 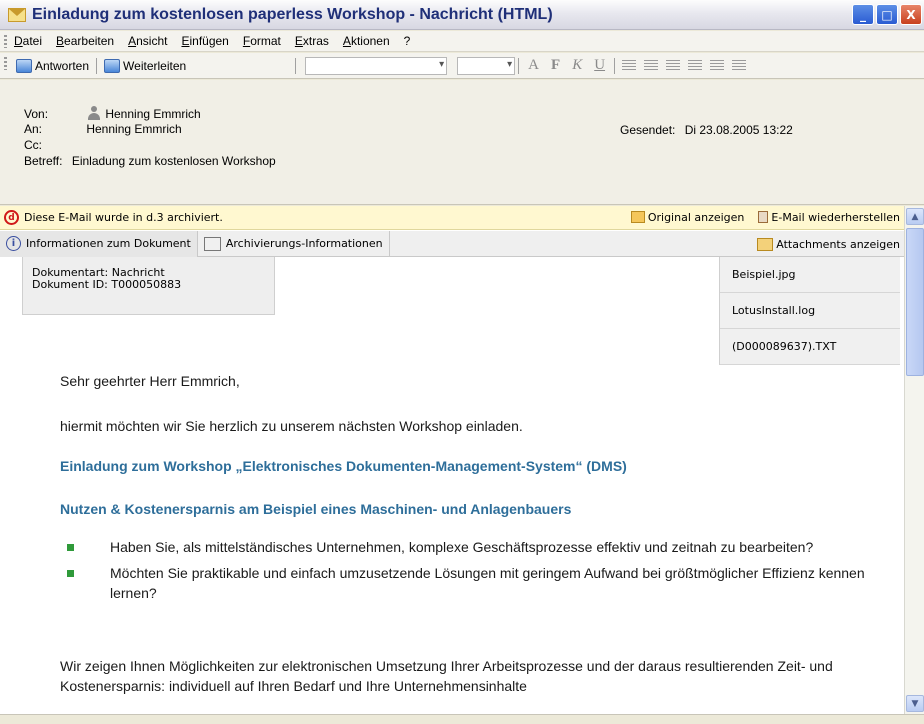 What do you see at coordinates (147, 41) in the screenshot?
I see `menu-ansicht: Ansicht` at bounding box center [147, 41].